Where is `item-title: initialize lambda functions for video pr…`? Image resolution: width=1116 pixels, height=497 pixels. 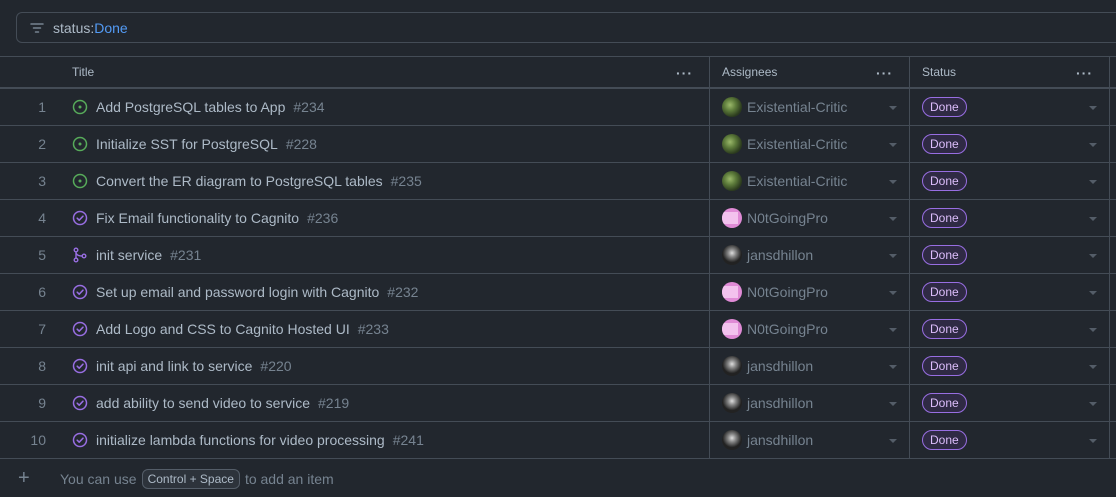 item-title: initialize lambda functions for video pr… is located at coordinates (240, 440).